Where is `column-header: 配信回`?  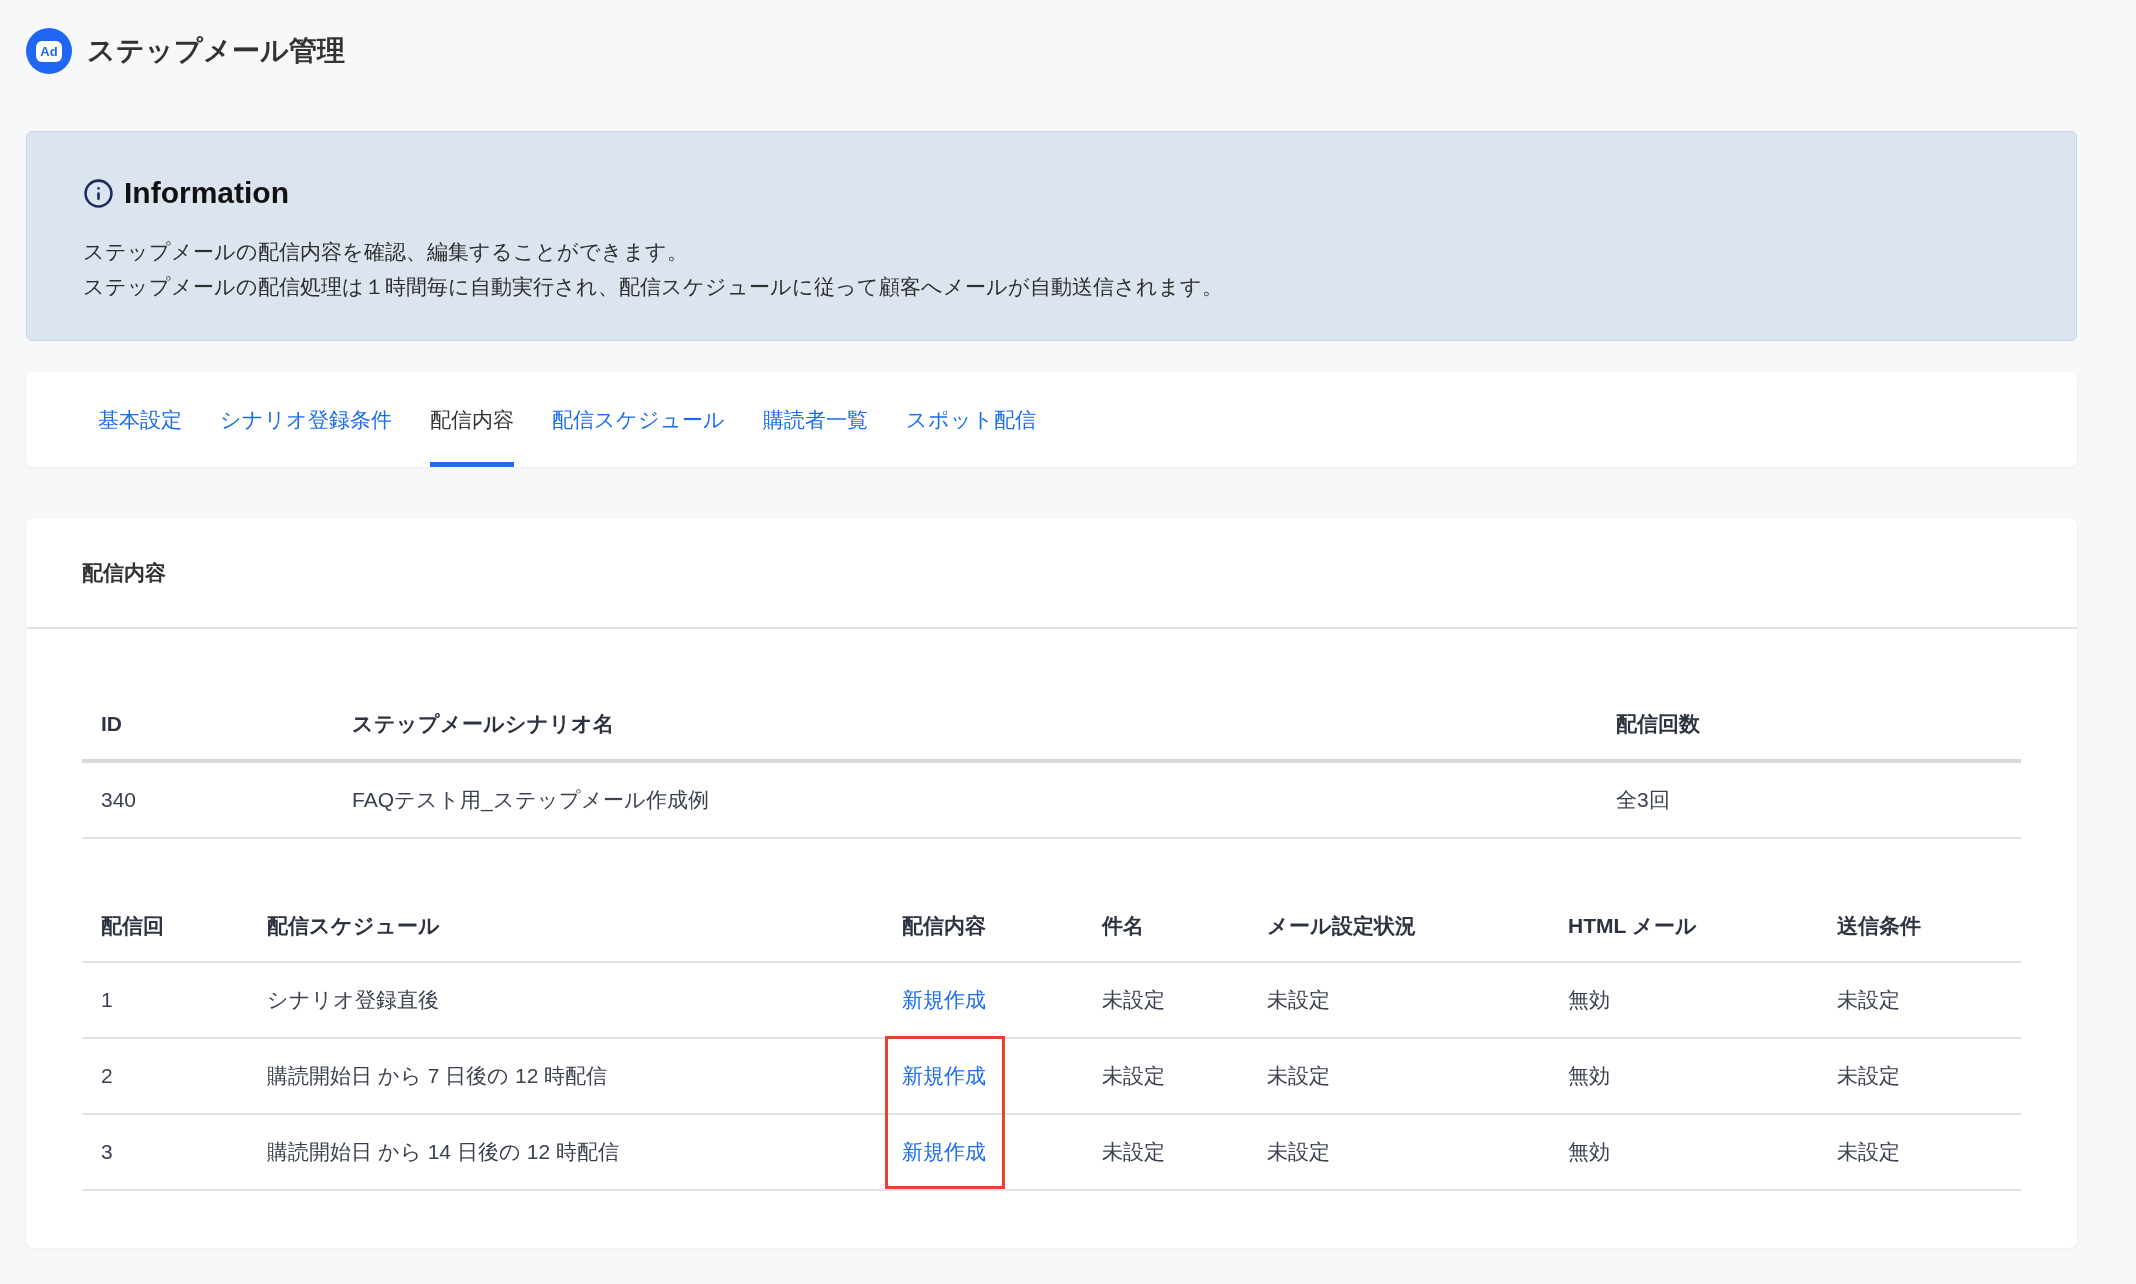 column-header: 配信回 is located at coordinates (165, 927).